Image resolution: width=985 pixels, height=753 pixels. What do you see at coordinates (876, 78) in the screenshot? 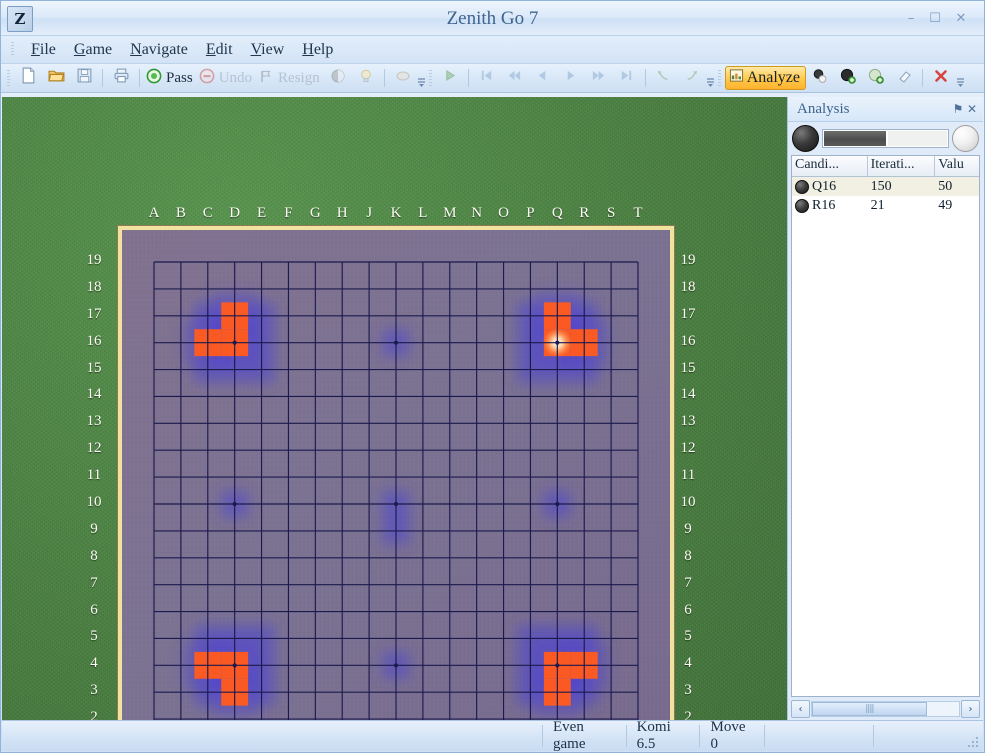
I see `add-white-stone-button` at bounding box center [876, 78].